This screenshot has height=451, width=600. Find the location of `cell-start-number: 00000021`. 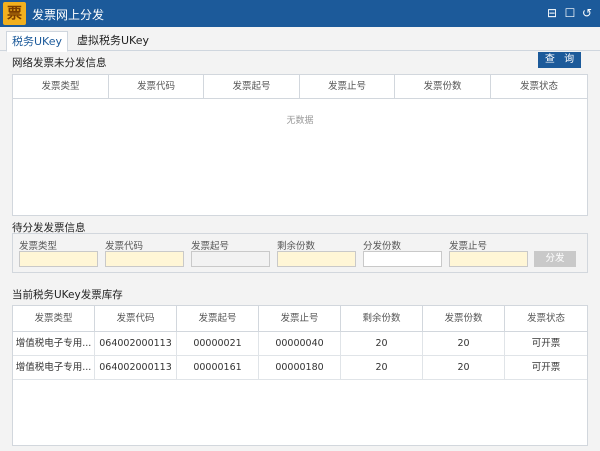

cell-start-number: 00000021 is located at coordinates (218, 343).